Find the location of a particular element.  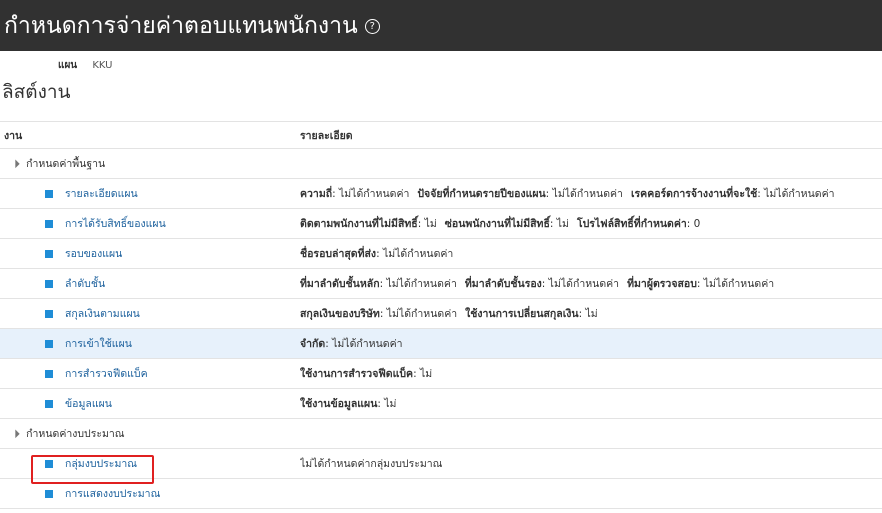

detail-label: ใช้งานการเปลี่ยนสกุลเงิน is located at coordinates (522, 314).